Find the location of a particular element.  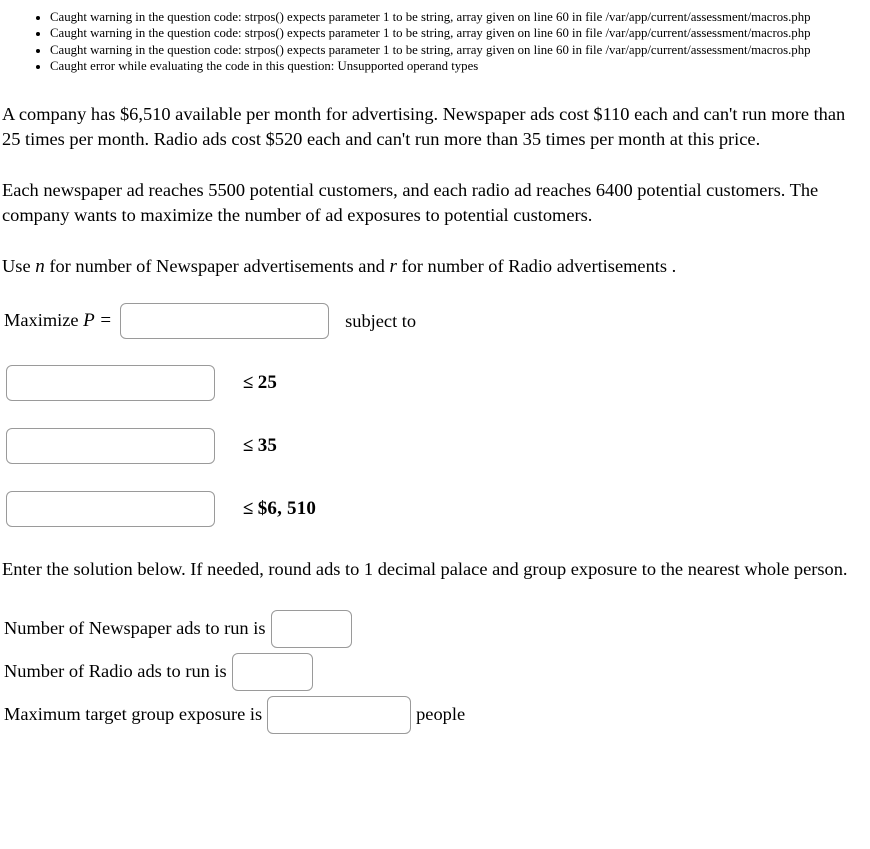

constraint-bound-1: ≤ 25 is located at coordinates (260, 383).